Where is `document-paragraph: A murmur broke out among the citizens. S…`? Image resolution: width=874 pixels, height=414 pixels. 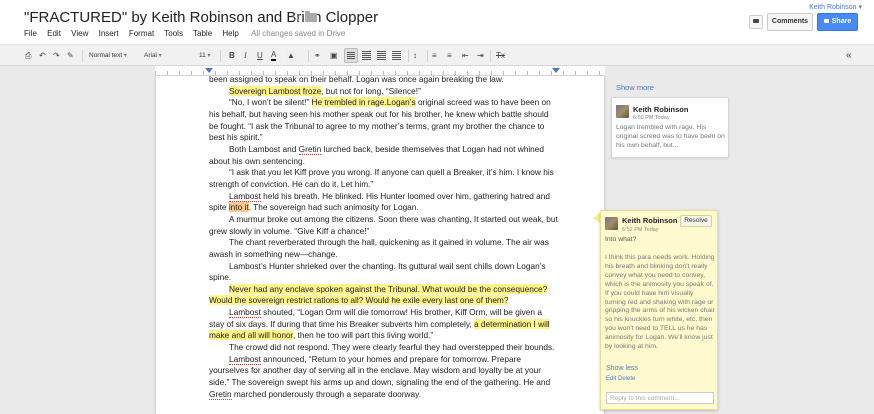
document-paragraph: A murmur broke out among the citizens. S… is located at coordinates (383, 225).